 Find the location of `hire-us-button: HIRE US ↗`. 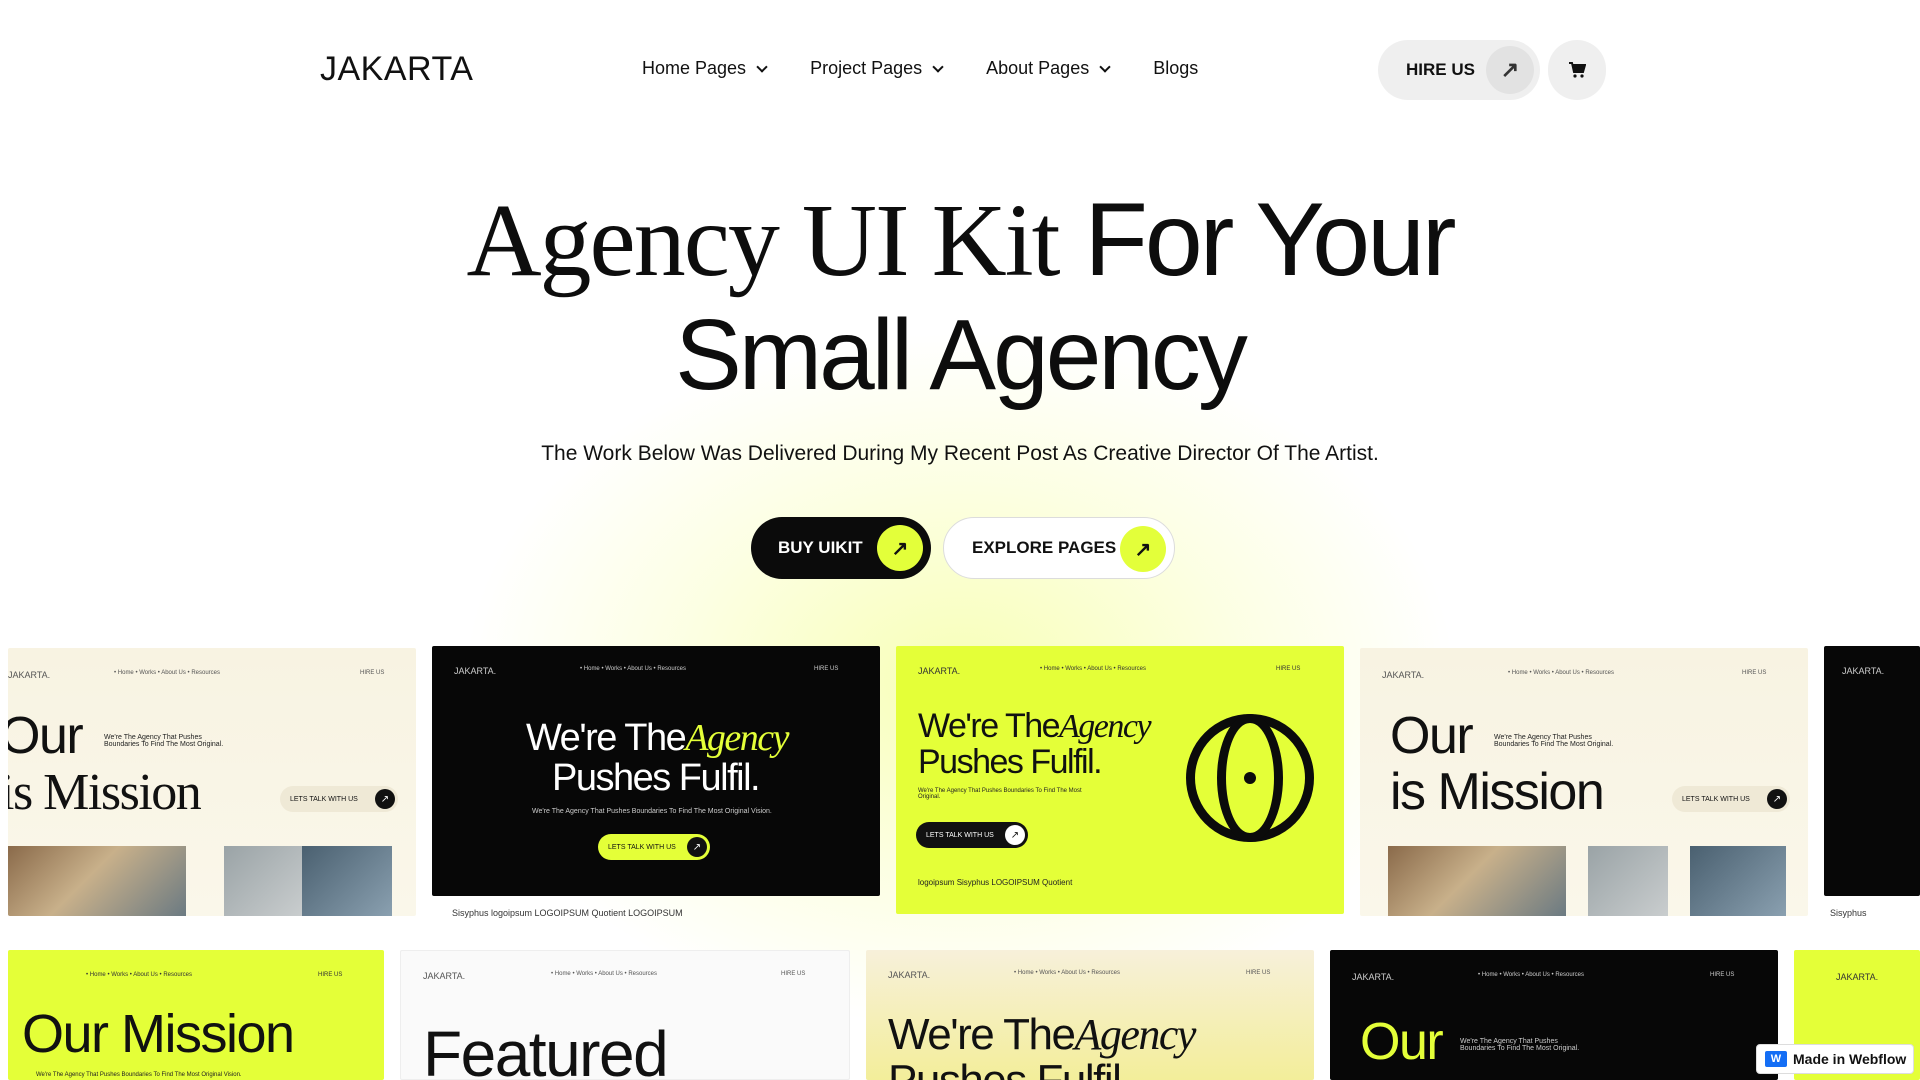

hire-us-button: HIRE US ↗ is located at coordinates (1459, 70).